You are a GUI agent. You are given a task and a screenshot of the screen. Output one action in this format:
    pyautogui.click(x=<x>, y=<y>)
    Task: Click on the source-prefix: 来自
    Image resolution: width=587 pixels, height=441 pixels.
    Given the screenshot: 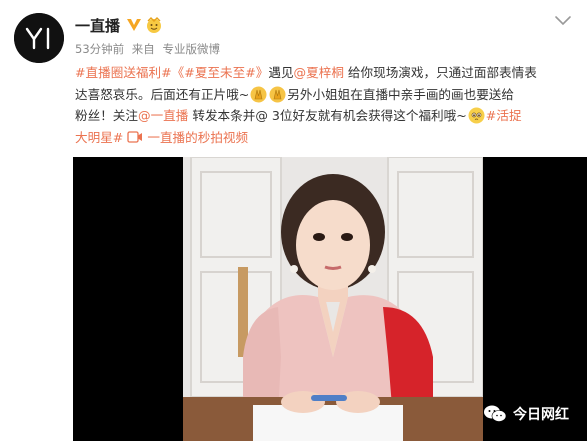 What is the action you would take?
    pyautogui.click(x=143, y=49)
    